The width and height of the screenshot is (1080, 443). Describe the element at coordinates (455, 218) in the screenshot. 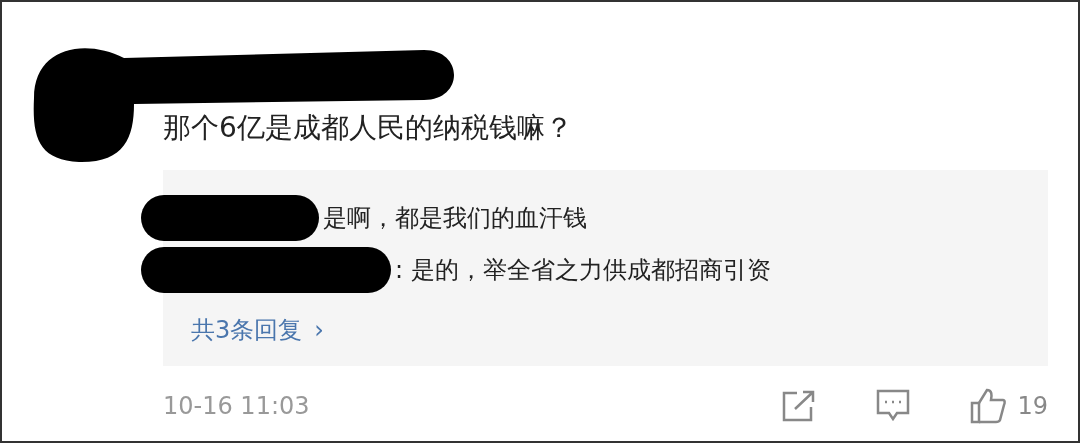

I see `reply-text: 是啊，都是我们的血汗钱` at that location.